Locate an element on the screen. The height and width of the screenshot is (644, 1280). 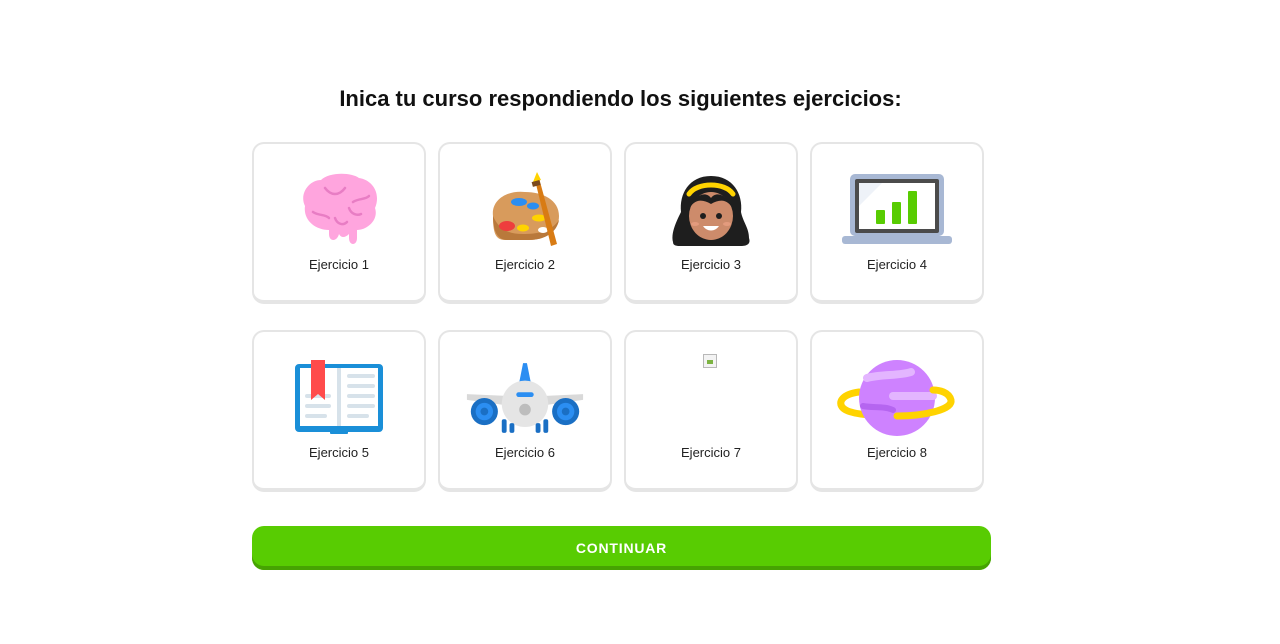
exercise-card-1: Ejercicio 1 is located at coordinates (339, 223).